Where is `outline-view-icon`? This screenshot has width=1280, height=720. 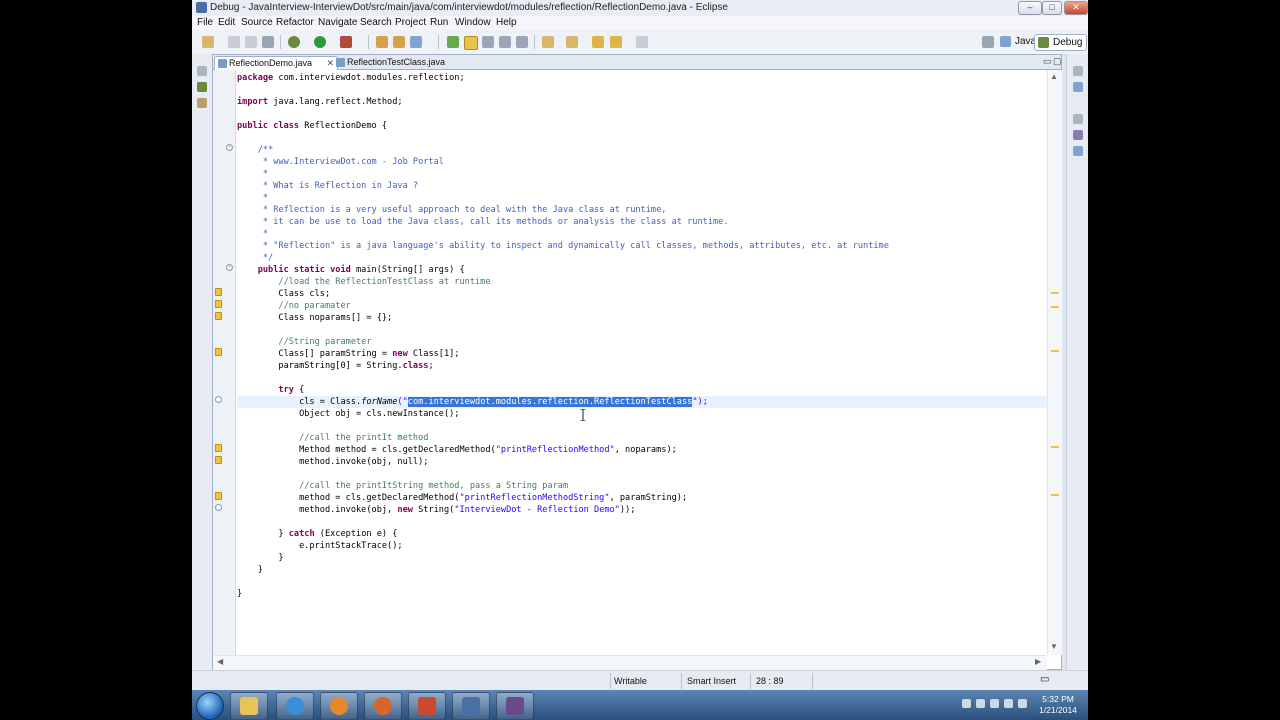 outline-view-icon is located at coordinates (1078, 151).